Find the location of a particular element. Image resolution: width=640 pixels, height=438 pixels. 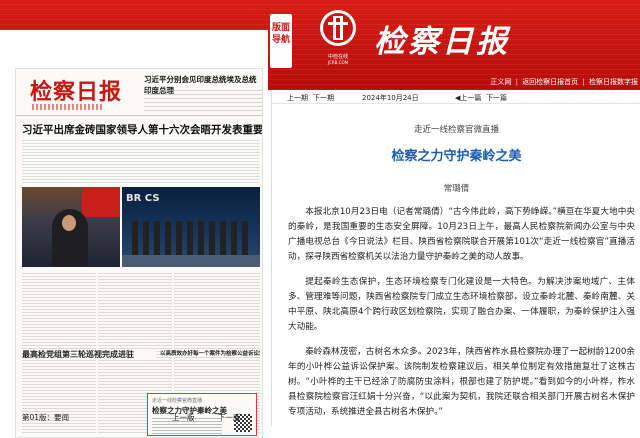

flag-shape is located at coordinates (101, 202).